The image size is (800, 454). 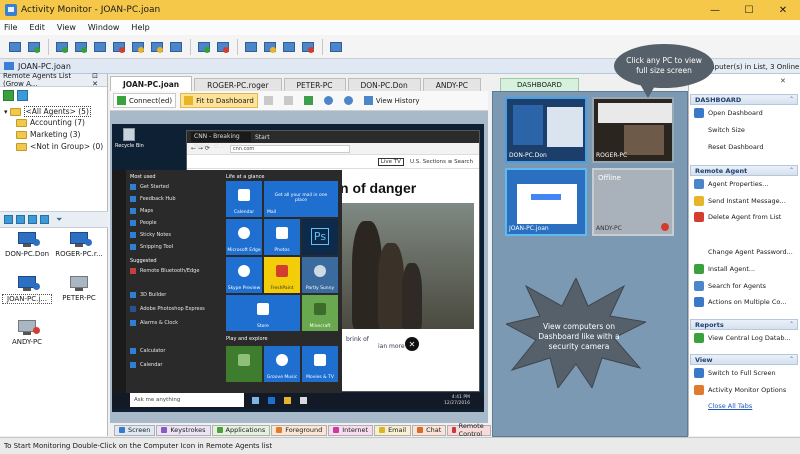 I want to click on tab-email: Email, so click(x=393, y=430).